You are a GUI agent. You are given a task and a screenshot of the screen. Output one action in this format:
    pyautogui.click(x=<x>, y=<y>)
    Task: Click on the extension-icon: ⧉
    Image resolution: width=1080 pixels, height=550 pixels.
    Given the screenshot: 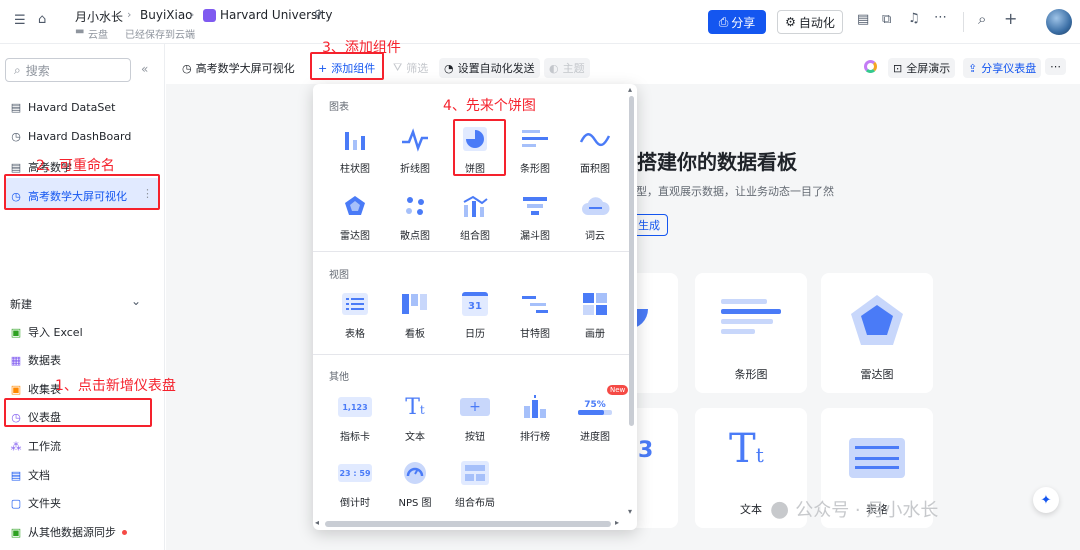 What is the action you would take?
    pyautogui.click(x=886, y=19)
    